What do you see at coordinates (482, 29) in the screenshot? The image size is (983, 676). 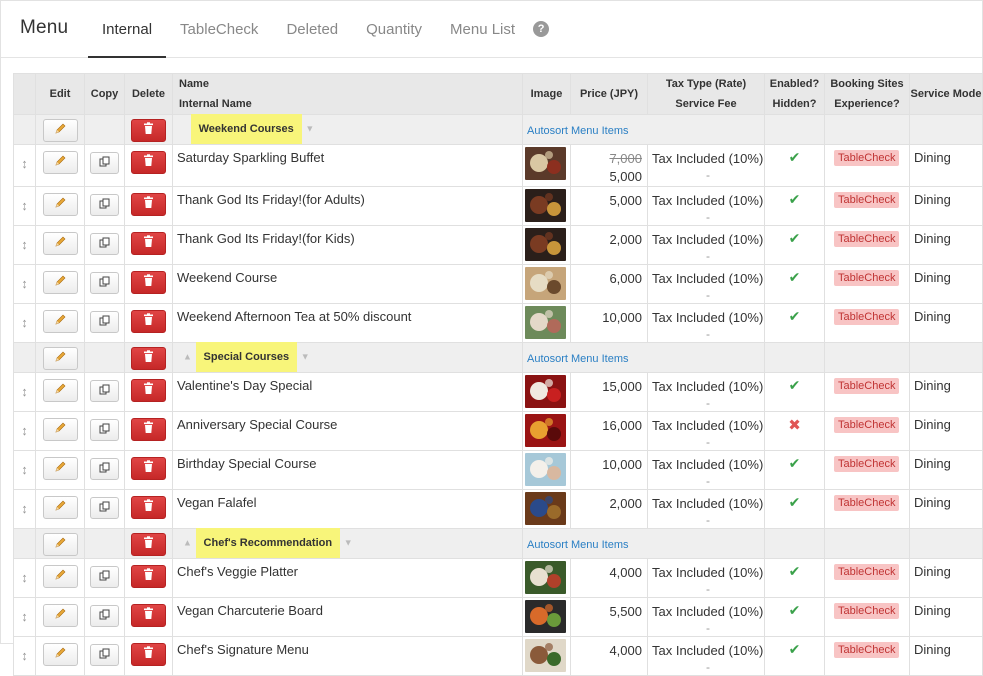 I see `tab-menu-list: Menu List` at bounding box center [482, 29].